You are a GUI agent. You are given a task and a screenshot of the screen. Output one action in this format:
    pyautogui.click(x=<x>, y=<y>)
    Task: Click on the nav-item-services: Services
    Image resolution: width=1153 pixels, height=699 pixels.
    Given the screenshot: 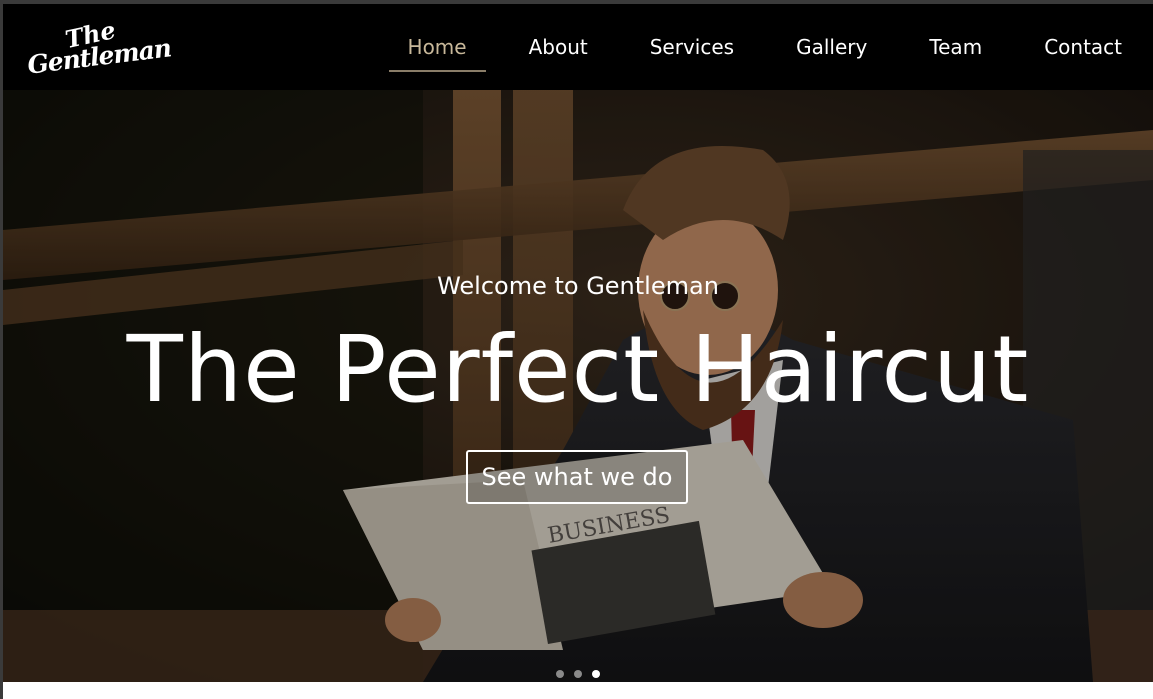 What is the action you would take?
    pyautogui.click(x=692, y=47)
    